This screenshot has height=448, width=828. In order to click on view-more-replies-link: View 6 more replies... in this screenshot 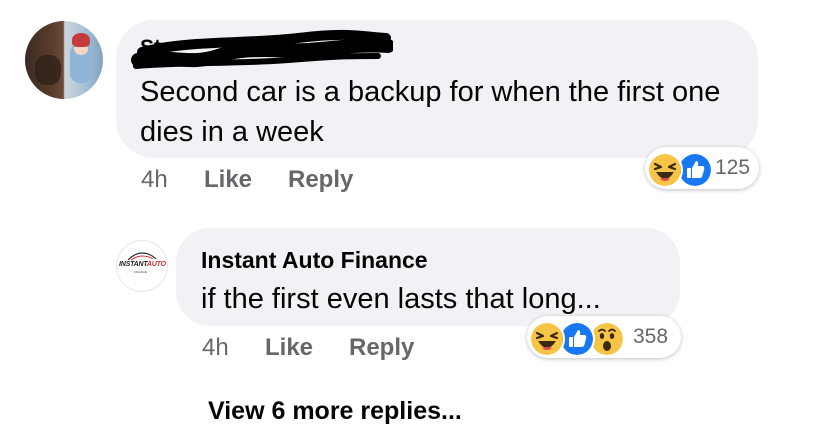, I will do `click(335, 411)`.